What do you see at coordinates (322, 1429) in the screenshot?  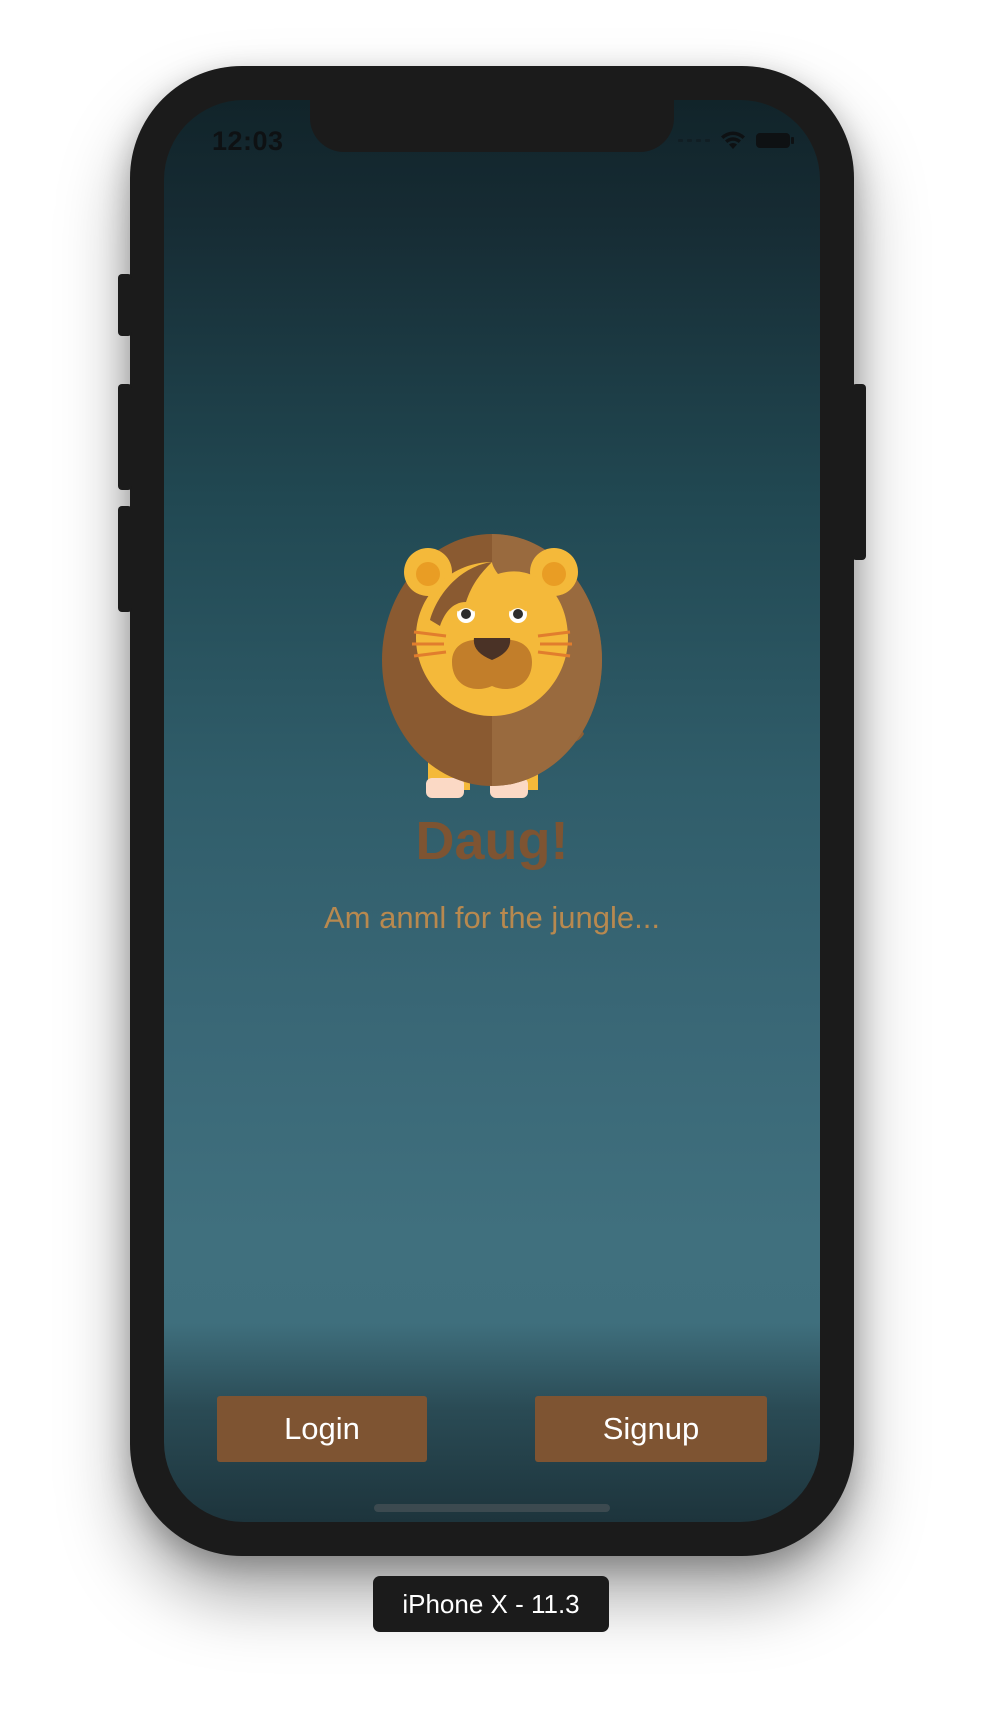 I see `login-button: Login` at bounding box center [322, 1429].